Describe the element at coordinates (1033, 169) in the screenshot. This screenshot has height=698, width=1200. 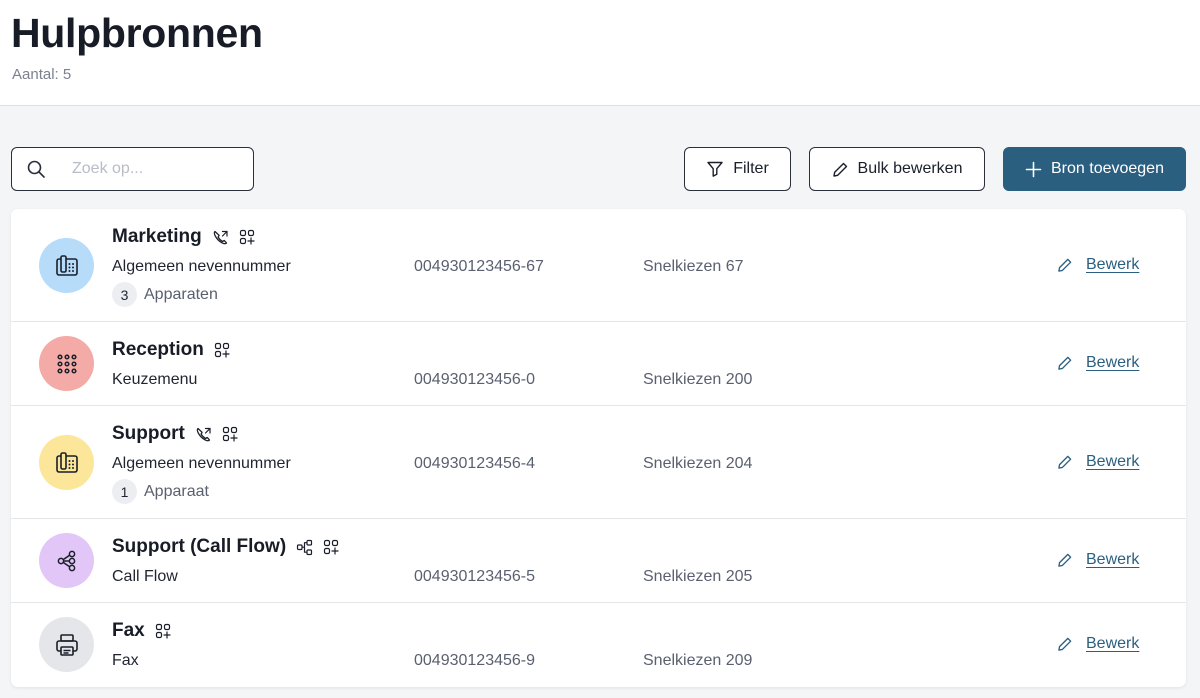
I see `plus-icon` at that location.